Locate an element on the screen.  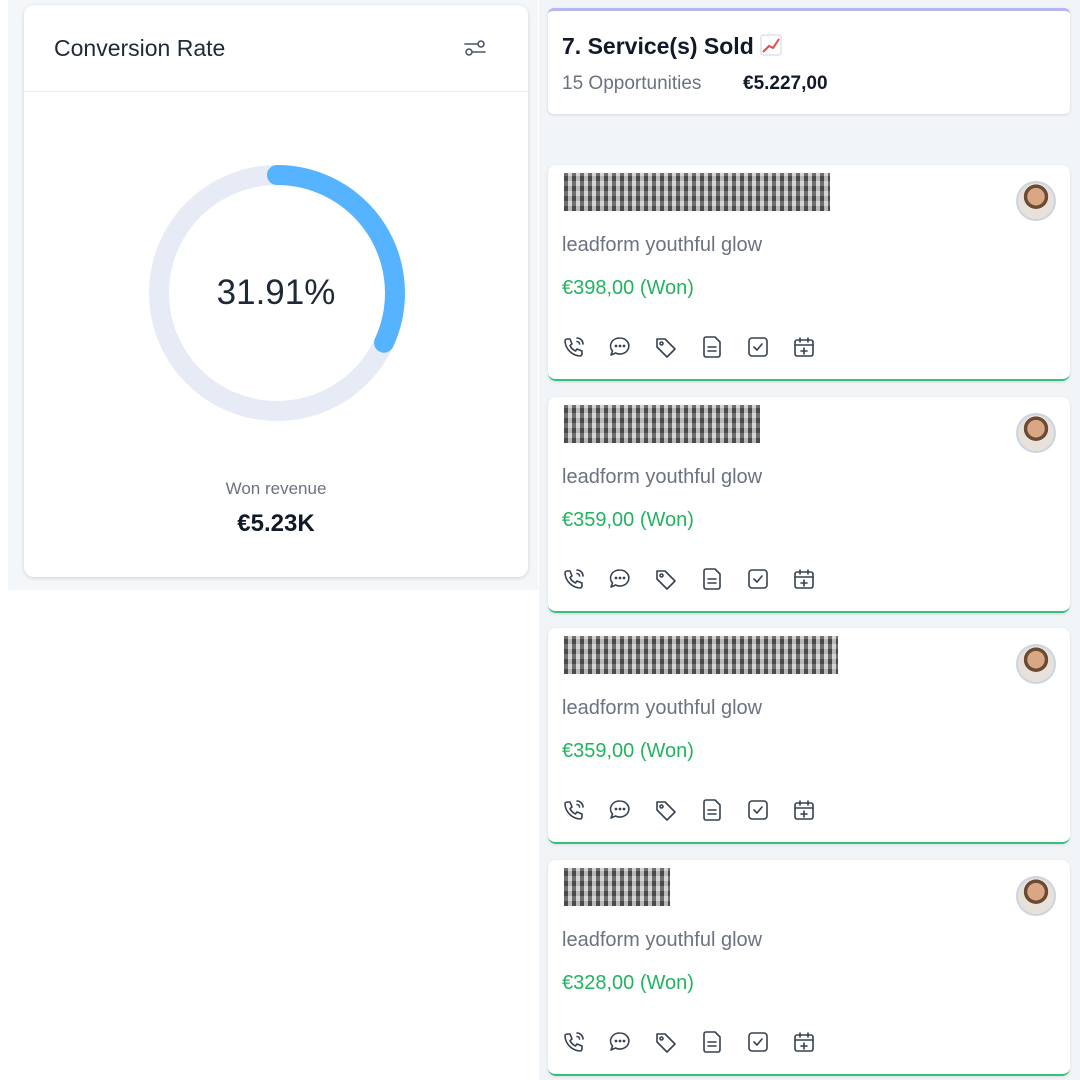
opportunity-value: €398,00 (Won) is located at coordinates (628, 288).